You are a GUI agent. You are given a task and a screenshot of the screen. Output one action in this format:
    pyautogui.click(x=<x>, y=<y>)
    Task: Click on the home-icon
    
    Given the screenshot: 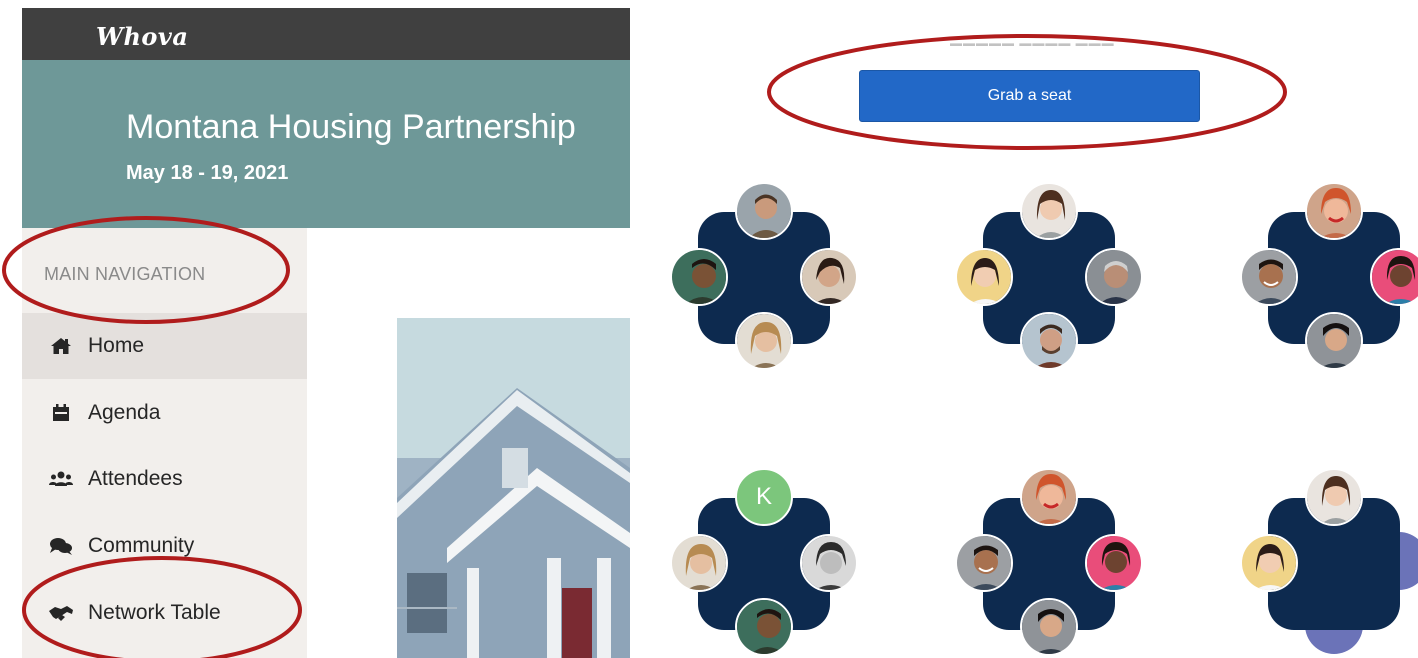 What is the action you would take?
    pyautogui.click(x=61, y=346)
    